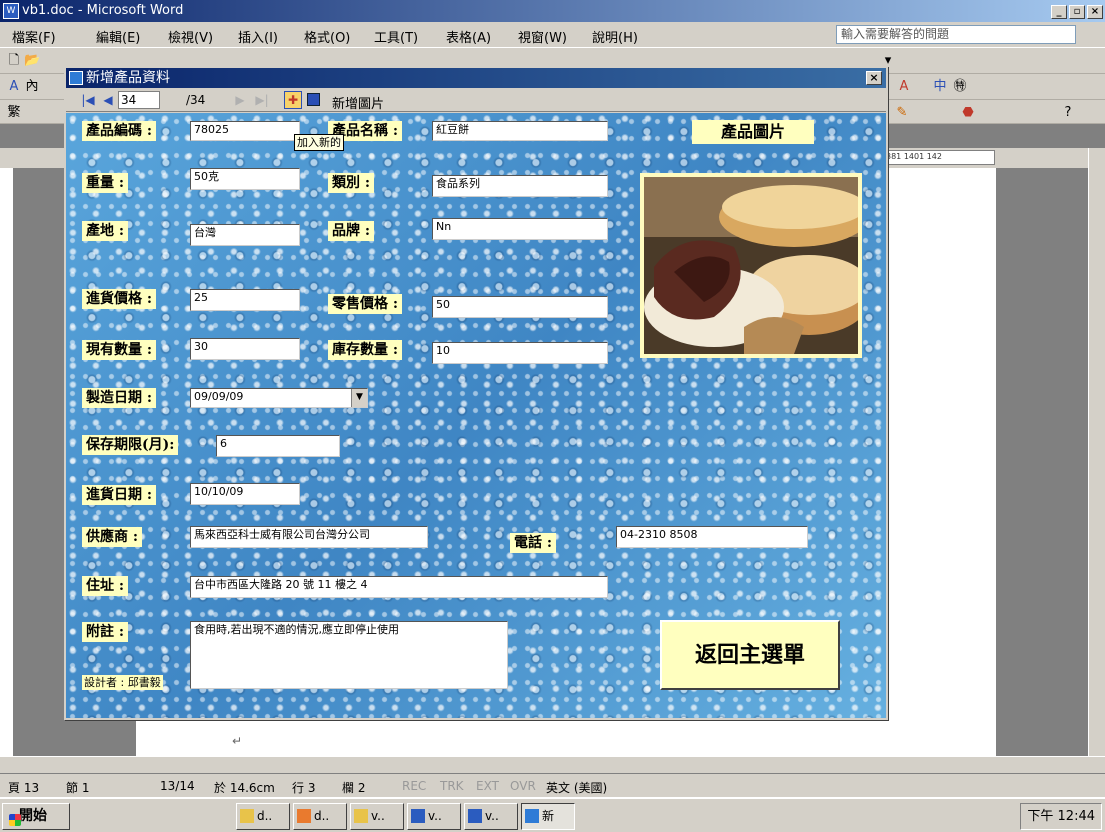  What do you see at coordinates (196, 100) in the screenshot?
I see `record-total: /34` at bounding box center [196, 100].